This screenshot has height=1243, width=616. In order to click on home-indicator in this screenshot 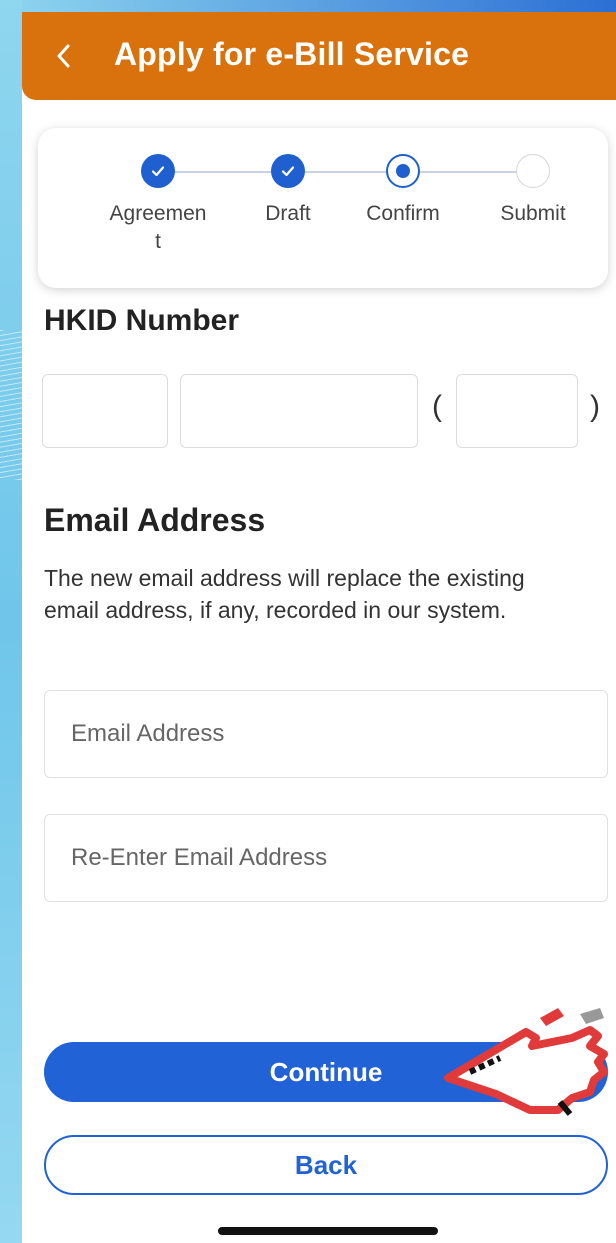, I will do `click(328, 1231)`.